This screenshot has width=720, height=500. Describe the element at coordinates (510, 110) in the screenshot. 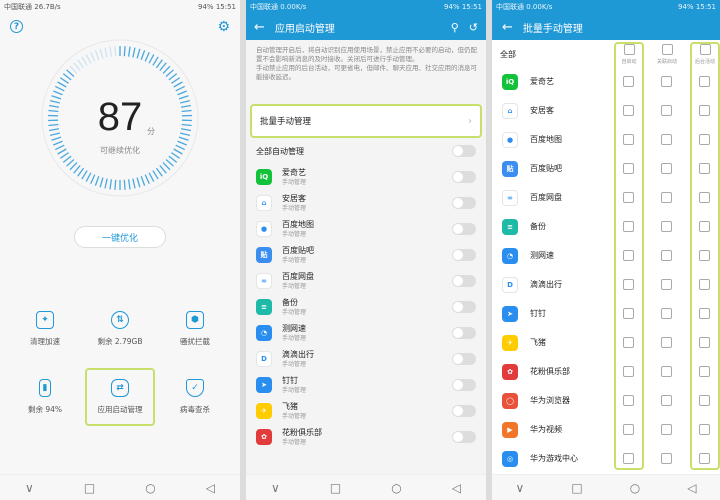

I see `app-icon: ⌂` at that location.